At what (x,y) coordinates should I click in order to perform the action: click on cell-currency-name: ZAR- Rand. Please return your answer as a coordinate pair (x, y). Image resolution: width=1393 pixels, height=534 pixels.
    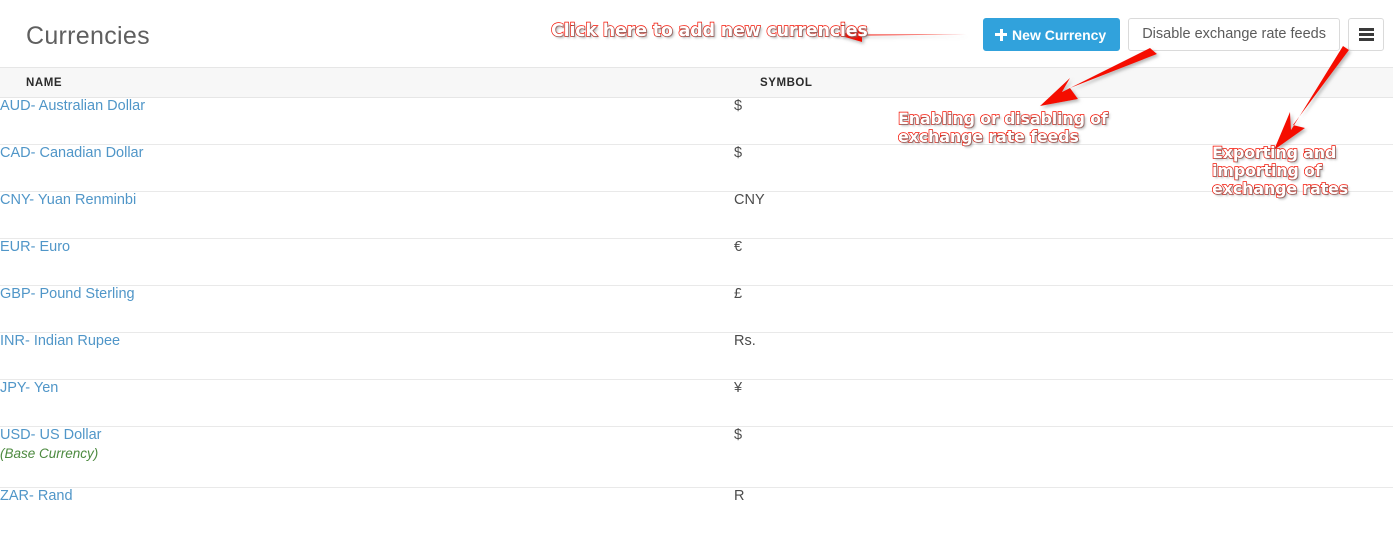
    Looking at the image, I should click on (367, 510).